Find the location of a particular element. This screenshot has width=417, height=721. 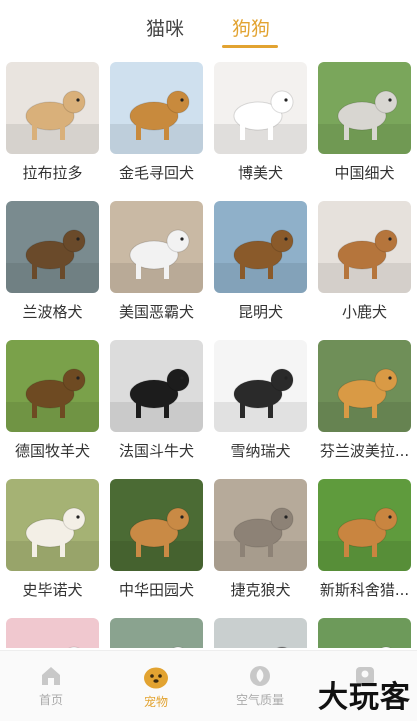

breed-card: 兰波格犬 is located at coordinates (52, 266).